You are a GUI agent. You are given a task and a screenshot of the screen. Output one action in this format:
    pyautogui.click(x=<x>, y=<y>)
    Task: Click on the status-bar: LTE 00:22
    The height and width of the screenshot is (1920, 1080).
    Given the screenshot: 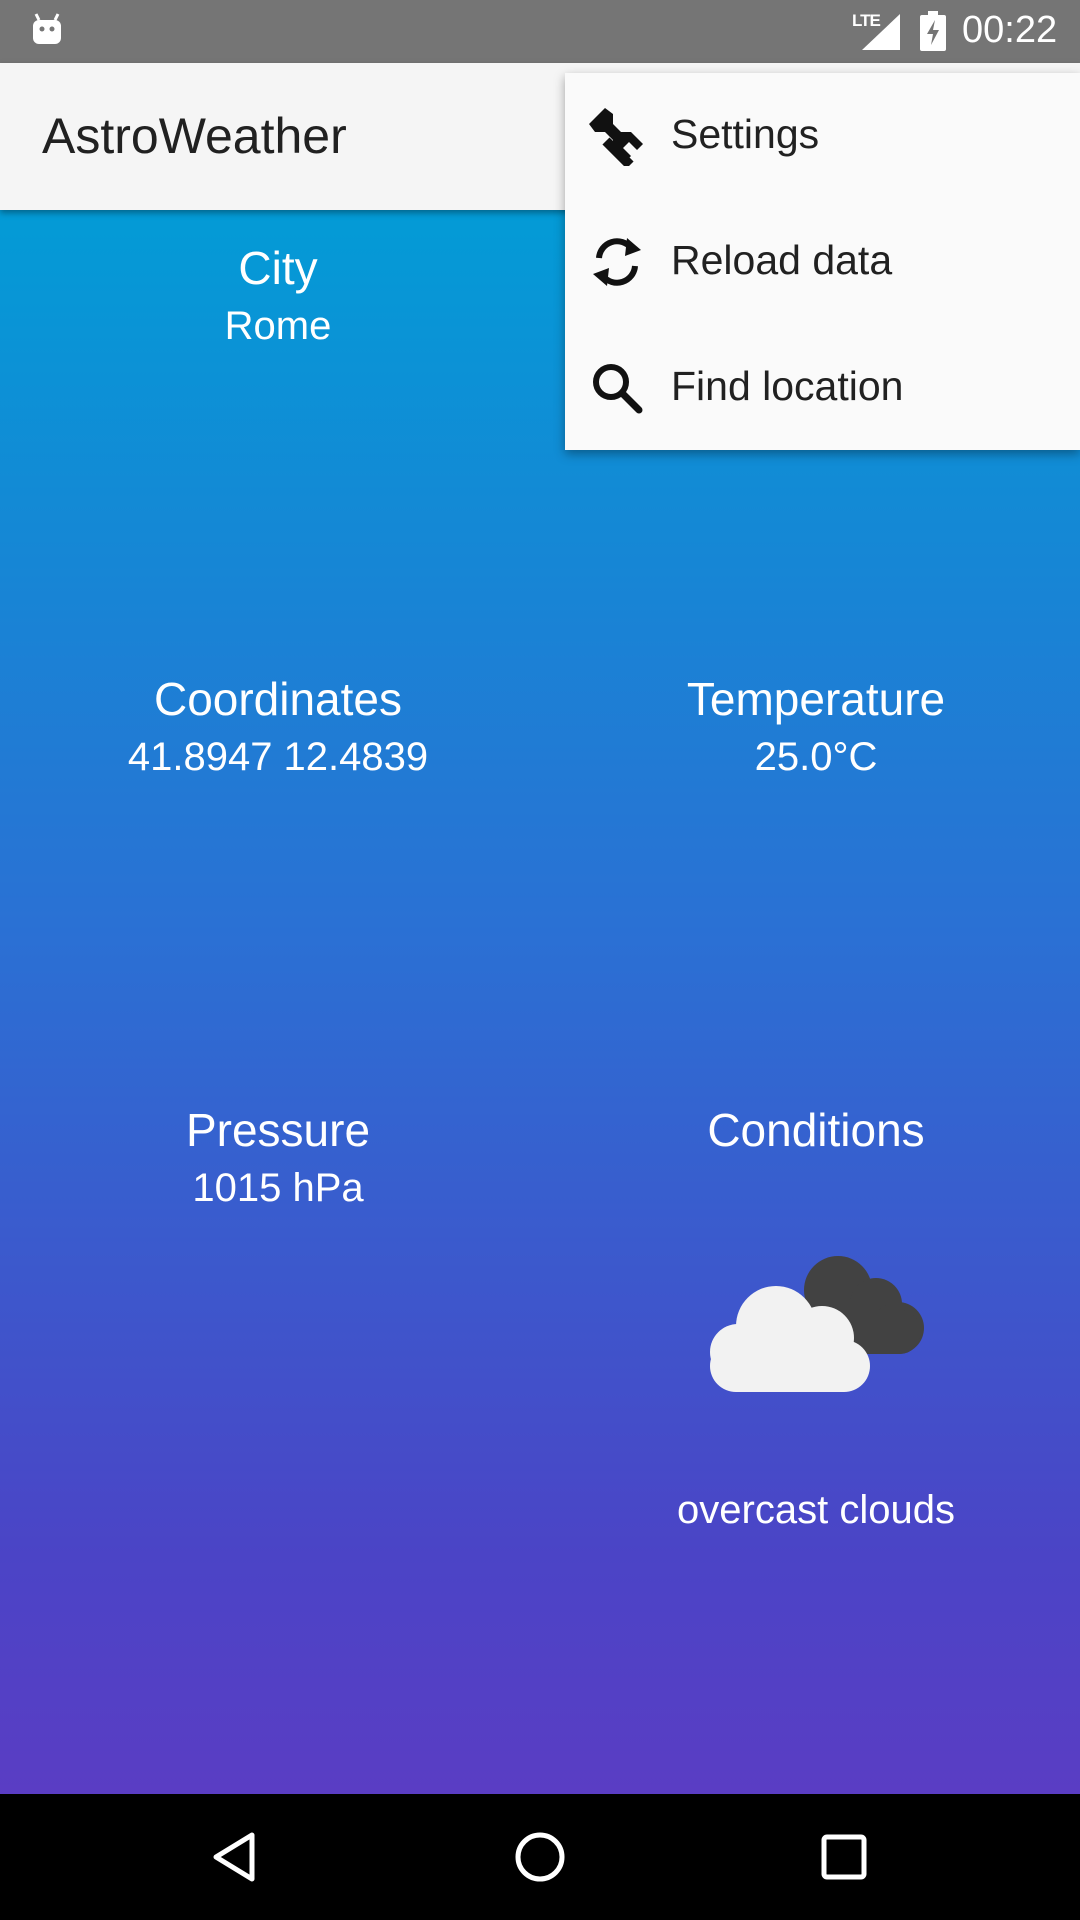 What is the action you would take?
    pyautogui.click(x=540, y=31)
    